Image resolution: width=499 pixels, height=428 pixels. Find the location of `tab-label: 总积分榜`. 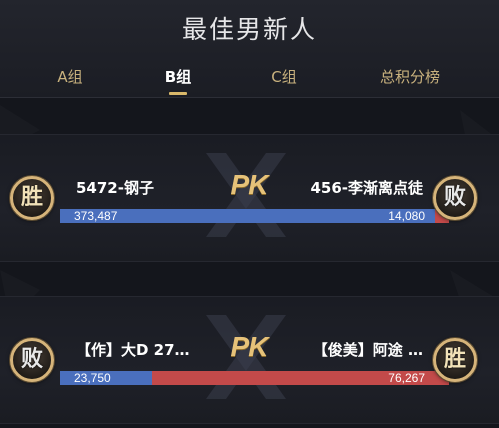

tab-label: 总积分榜 is located at coordinates (409, 77).